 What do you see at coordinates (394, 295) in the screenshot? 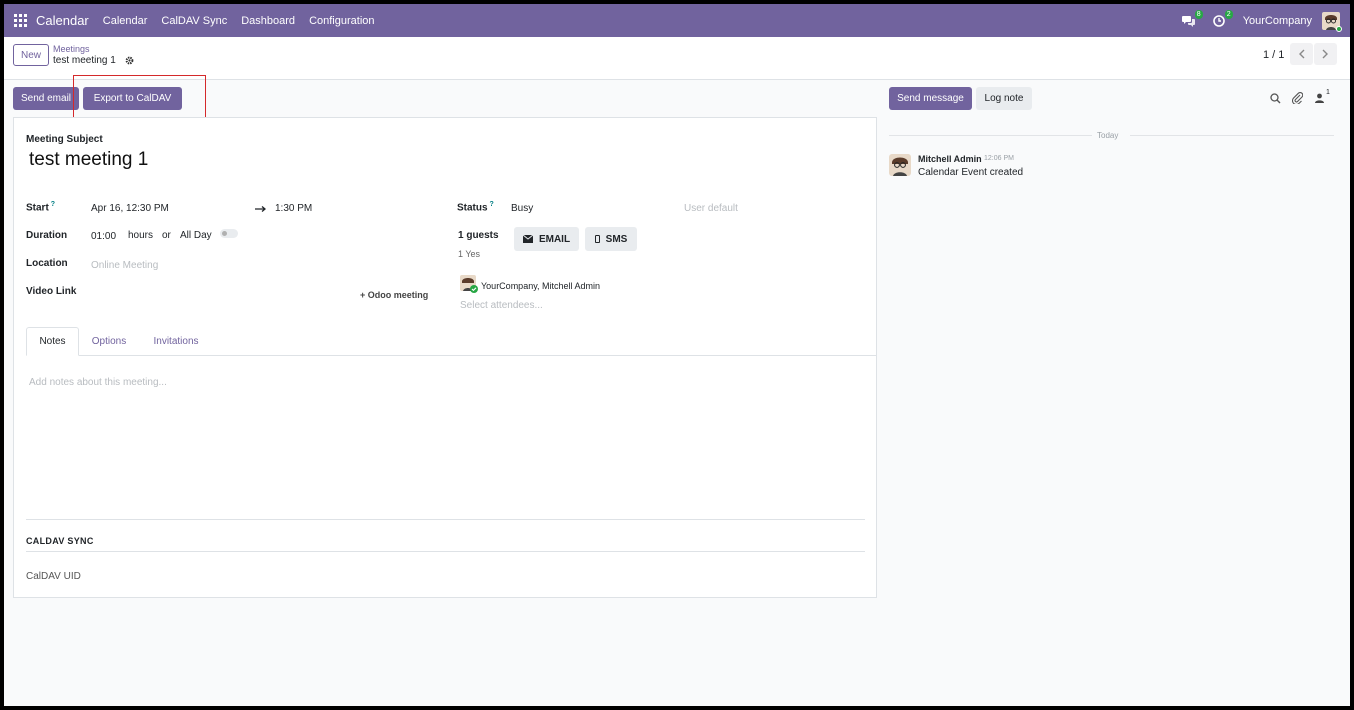
I see `odoo-meeting-link: + Odoo meeting` at bounding box center [394, 295].